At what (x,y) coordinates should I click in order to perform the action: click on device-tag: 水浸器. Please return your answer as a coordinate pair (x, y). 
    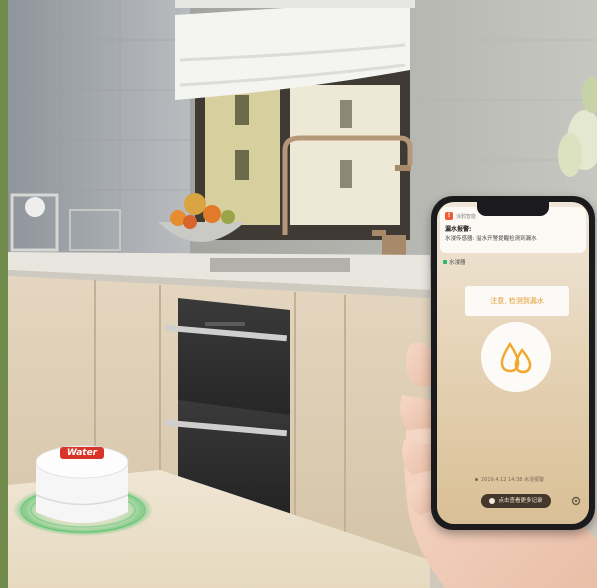
    Looking at the image, I should click on (454, 262).